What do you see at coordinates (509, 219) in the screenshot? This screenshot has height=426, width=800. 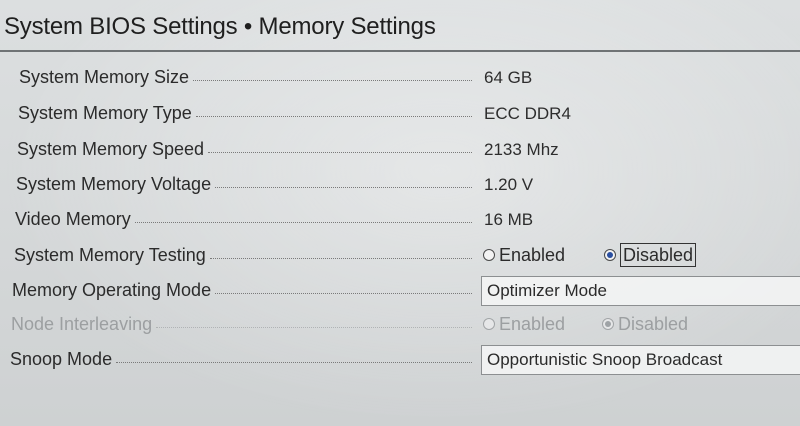 I see `setting-value-video-memory: 16 MB` at bounding box center [509, 219].